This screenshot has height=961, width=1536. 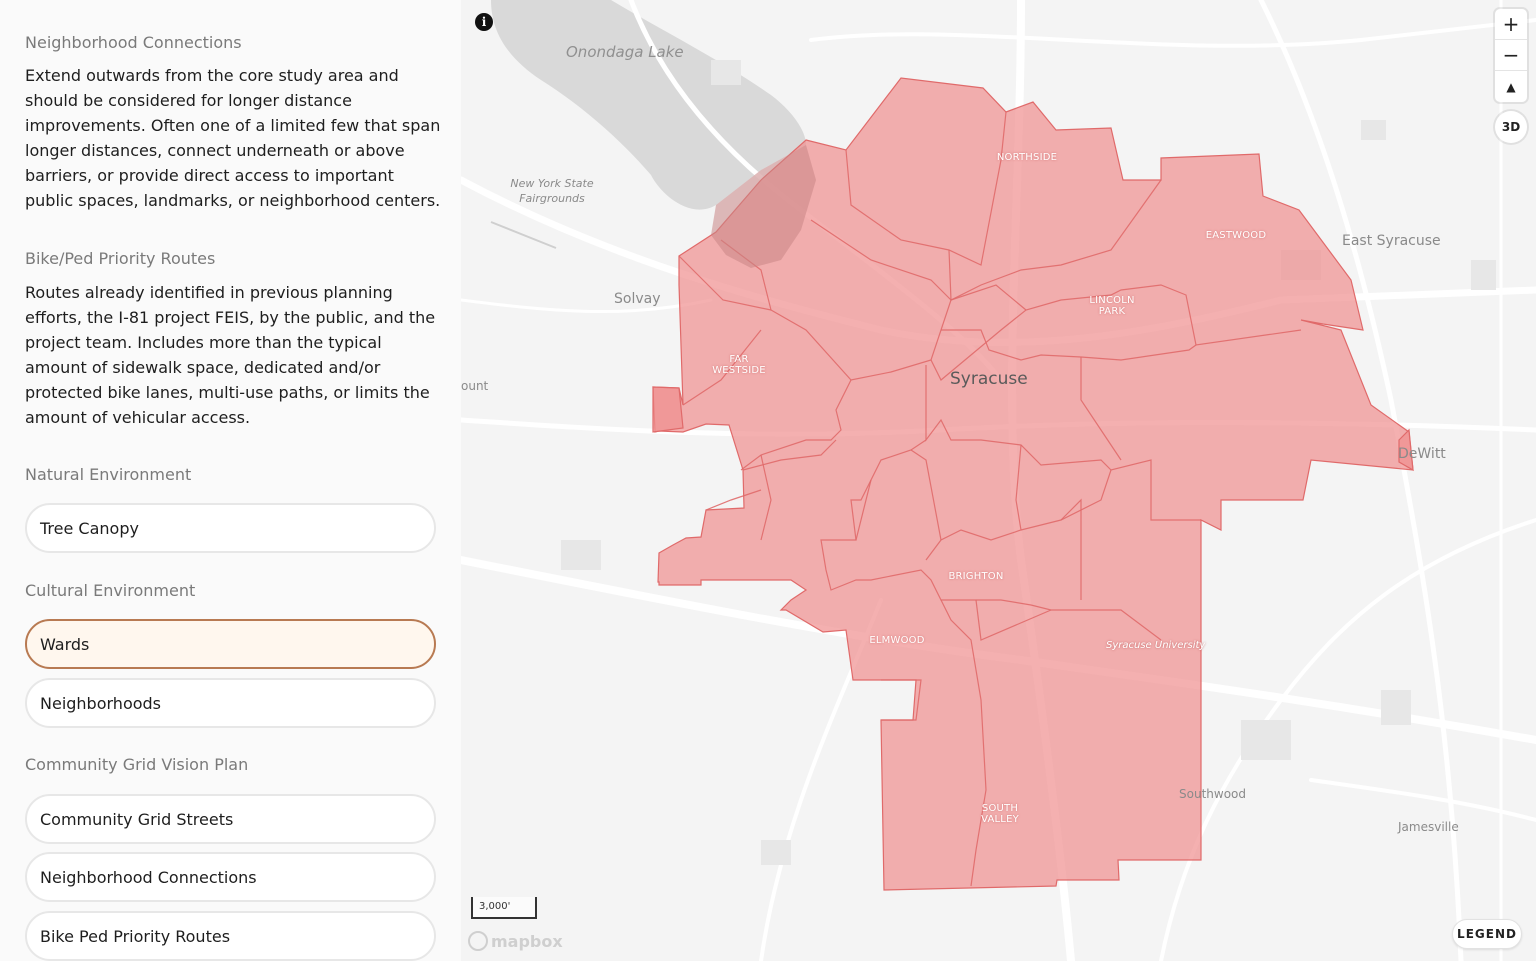 I want to click on map-navigation-controls: + − ▲, so click(x=1511, y=55).